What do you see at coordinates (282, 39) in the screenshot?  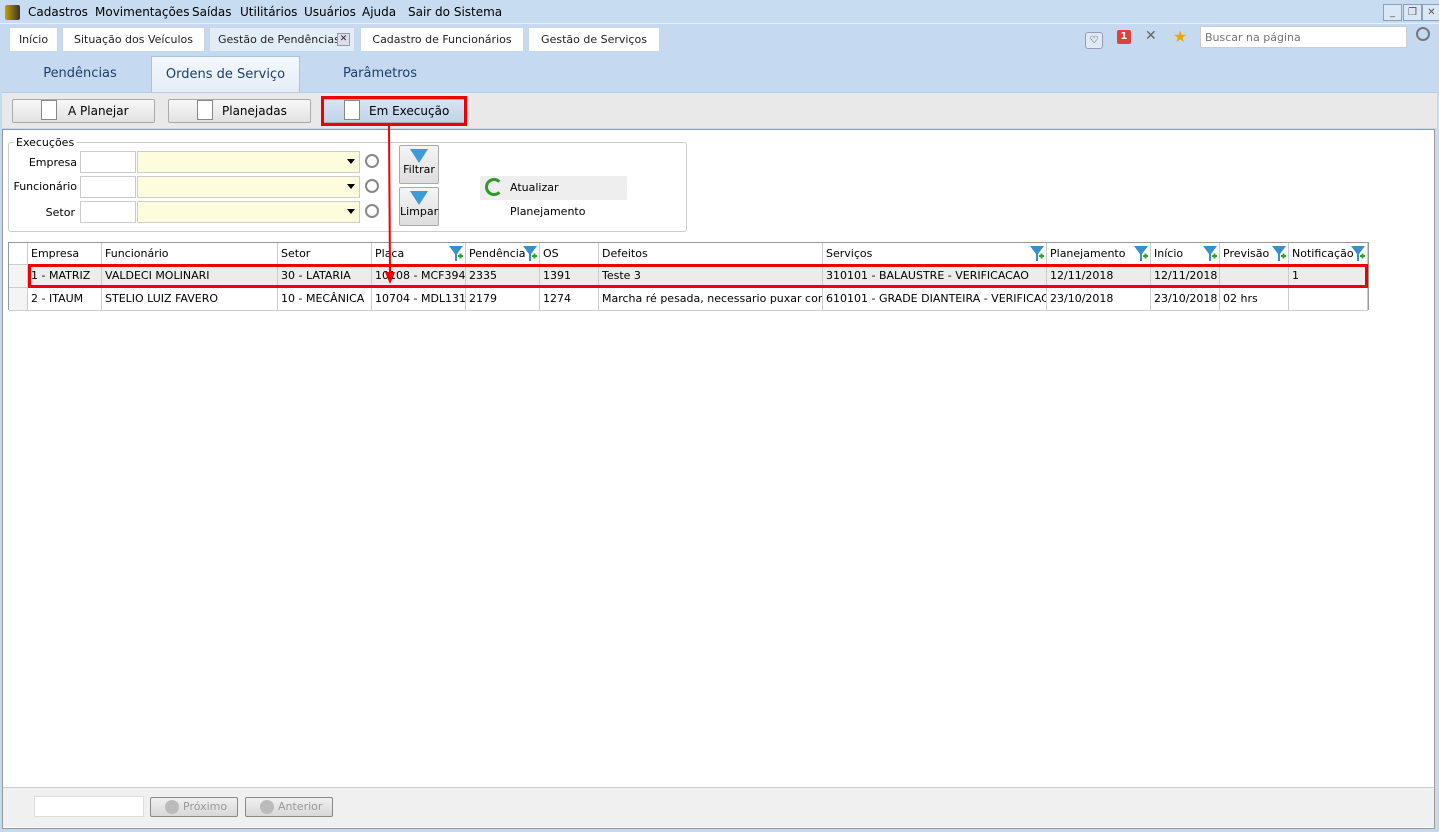 I see `tab-gestao-pendencias: Gestão de Pendências ✕` at bounding box center [282, 39].